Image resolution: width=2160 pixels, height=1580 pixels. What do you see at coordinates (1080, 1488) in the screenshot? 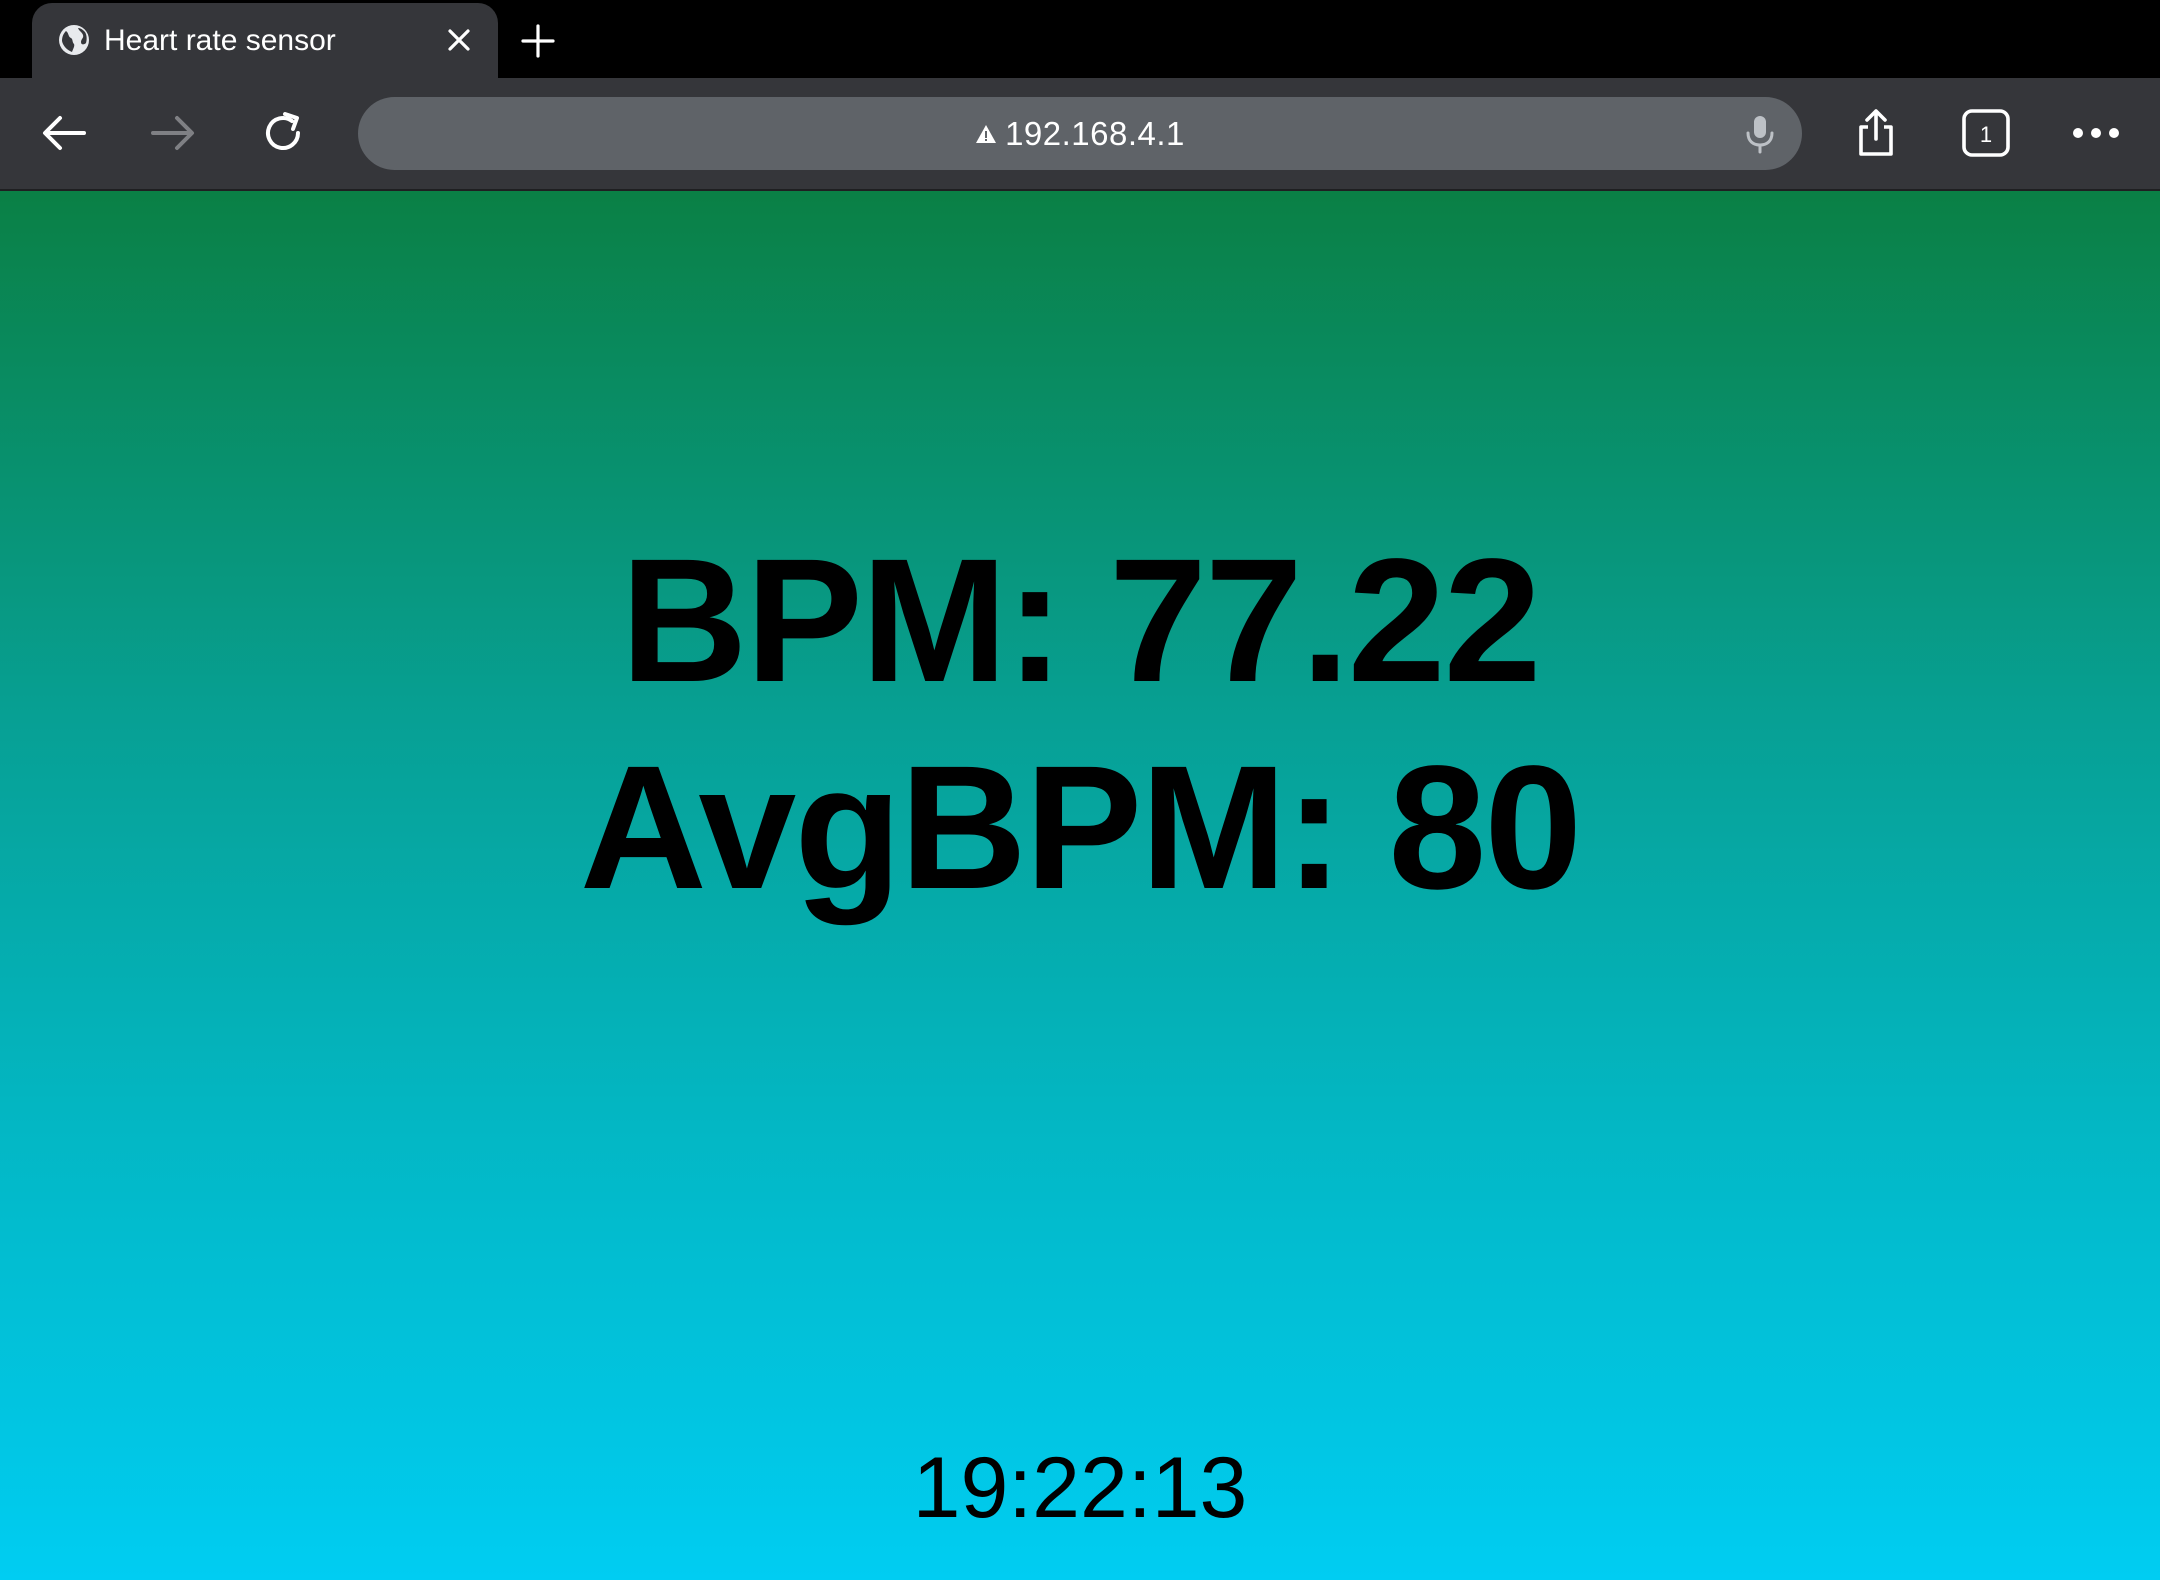
I see `time-display: 19:22:13` at bounding box center [1080, 1488].